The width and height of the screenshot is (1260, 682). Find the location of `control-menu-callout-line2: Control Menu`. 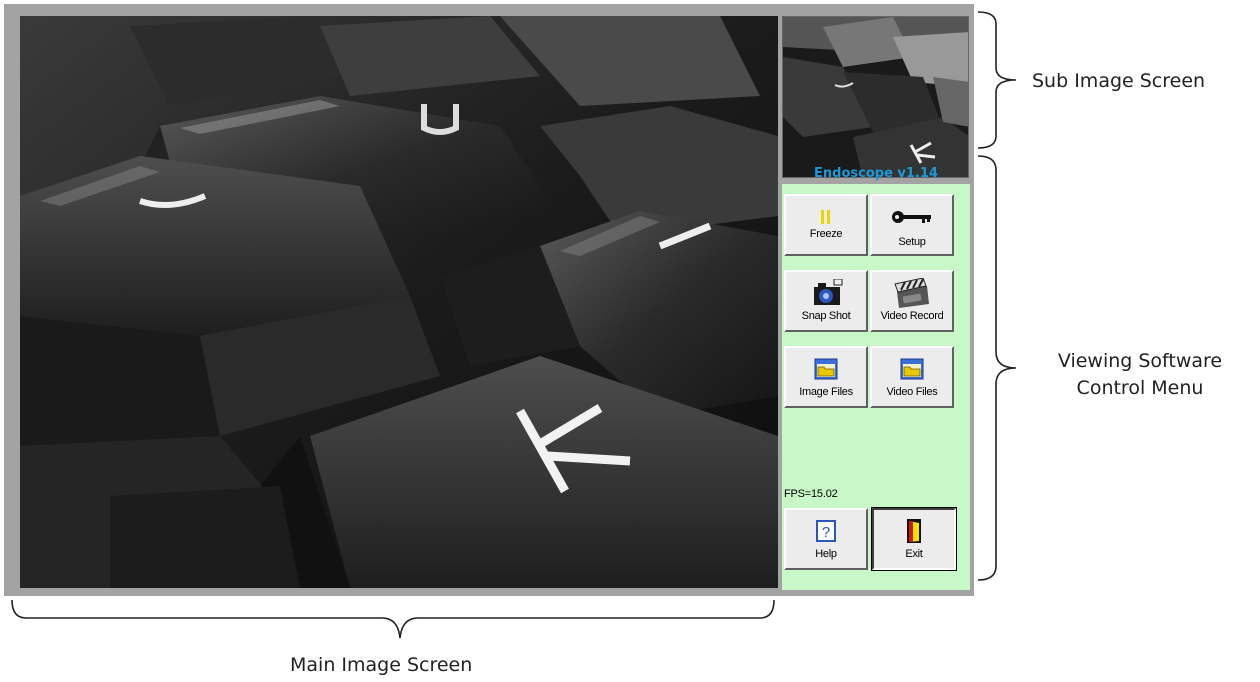

control-menu-callout-line2: Control Menu is located at coordinates (1140, 388).